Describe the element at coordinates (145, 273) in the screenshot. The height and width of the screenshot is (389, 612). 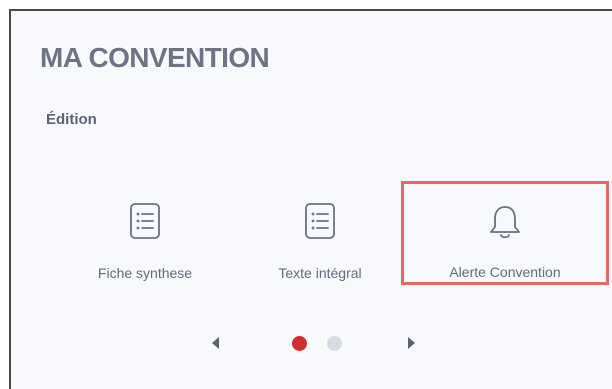
I see `tile-label: Fiche synthese` at that location.